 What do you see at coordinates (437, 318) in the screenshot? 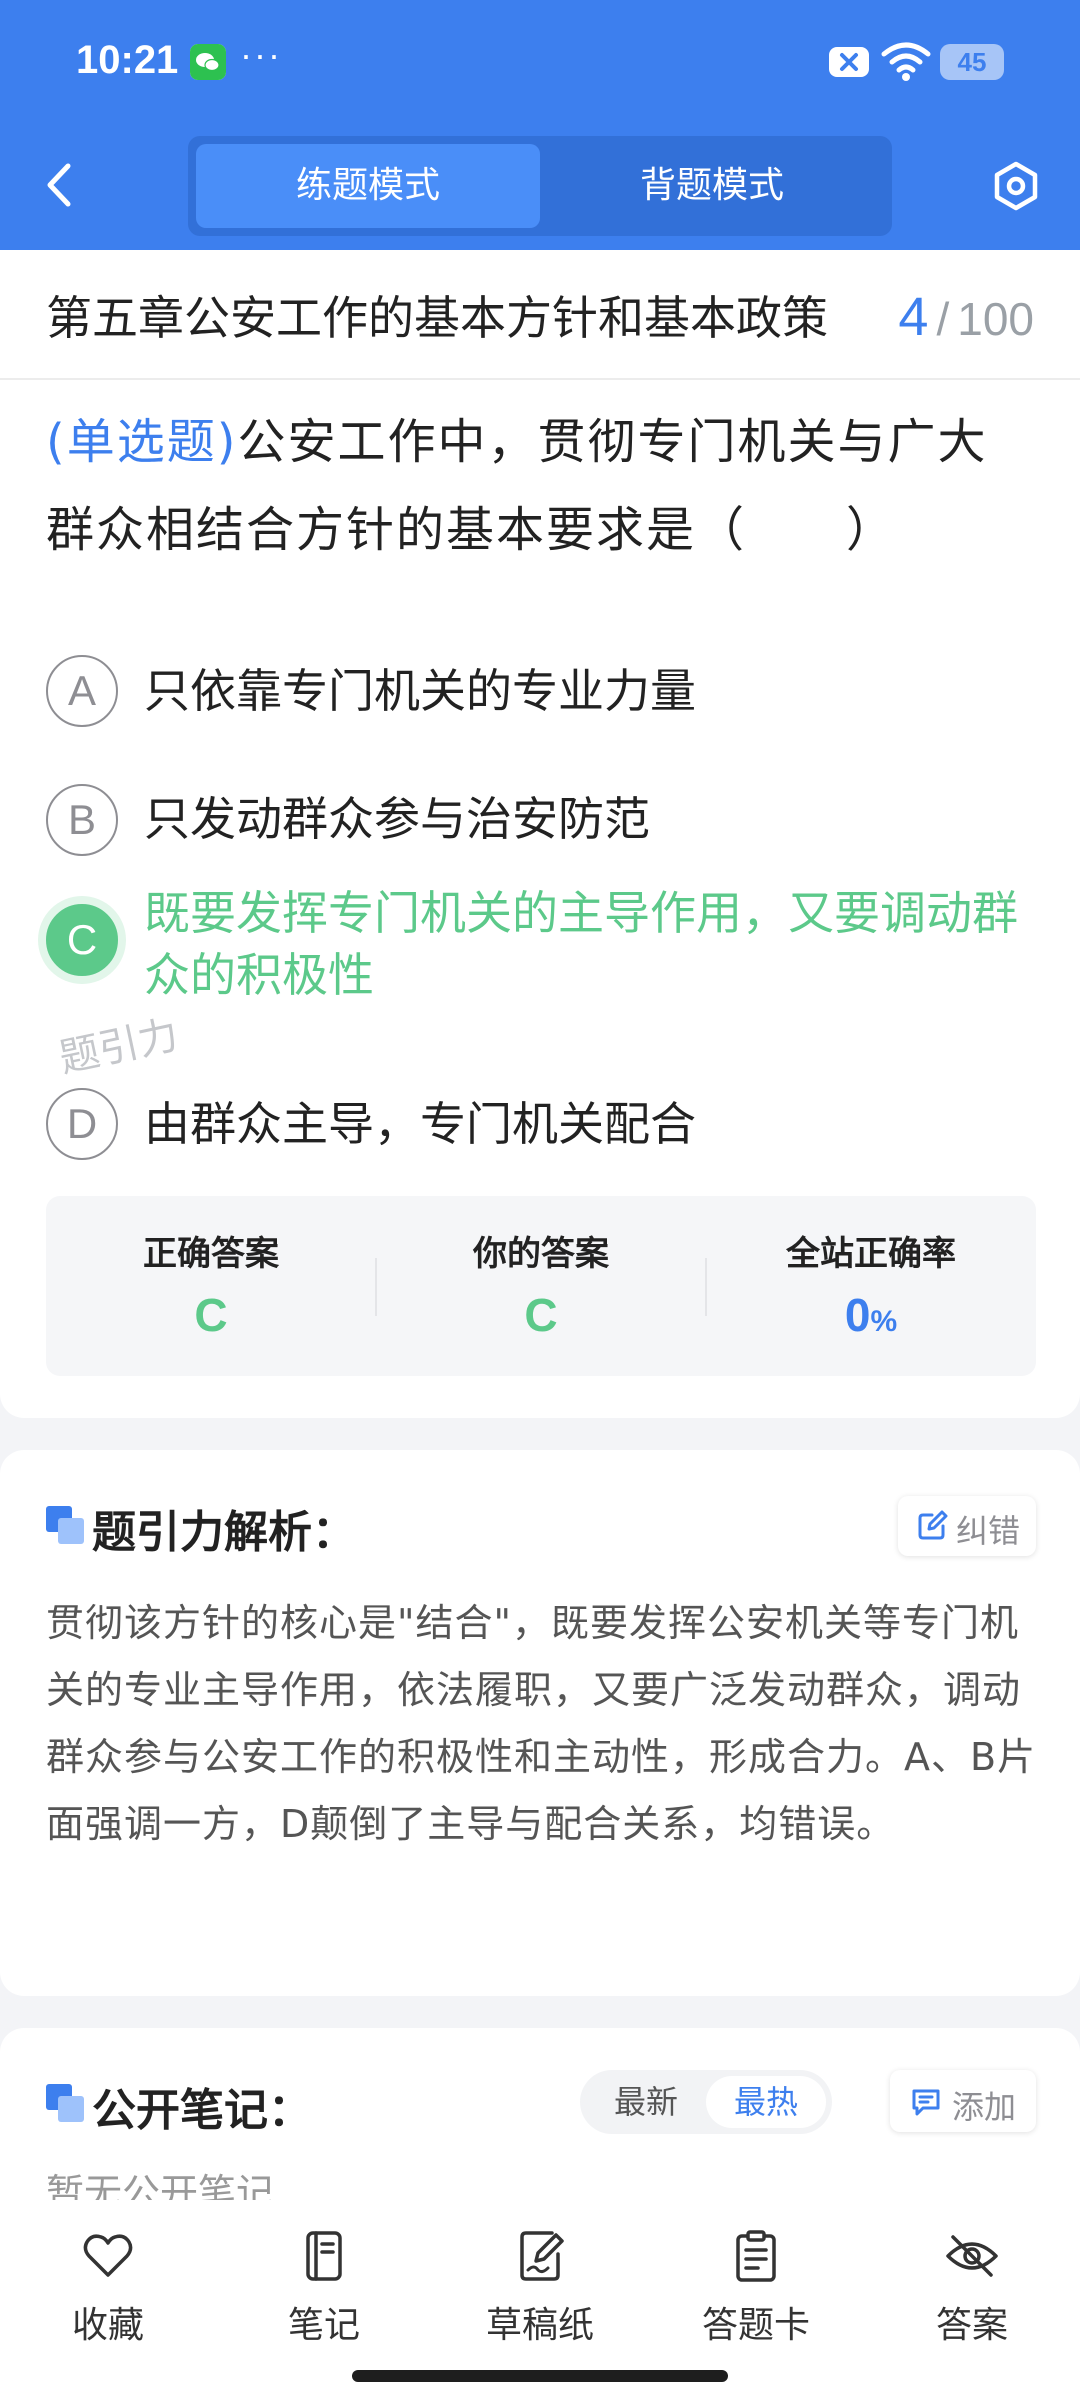
I see `chapter-title: 第五章公安工作的基本方针和基本政策` at bounding box center [437, 318].